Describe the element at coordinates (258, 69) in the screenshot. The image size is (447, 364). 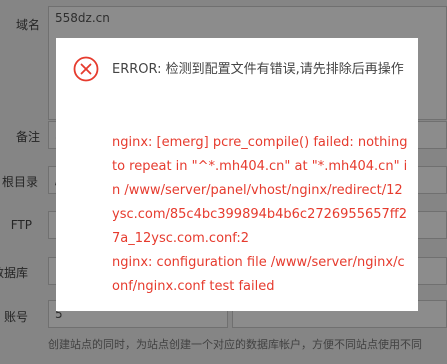
I see `error-title: ERROR: 检测到配置文件有错误,请先排除后再操作` at that location.